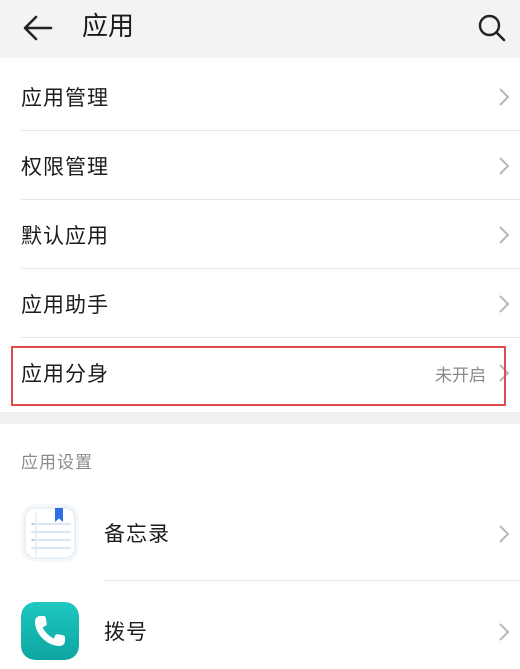 This screenshot has width=520, height=669. Describe the element at coordinates (65, 166) in the screenshot. I see `list-item-label: 权限管理` at that location.